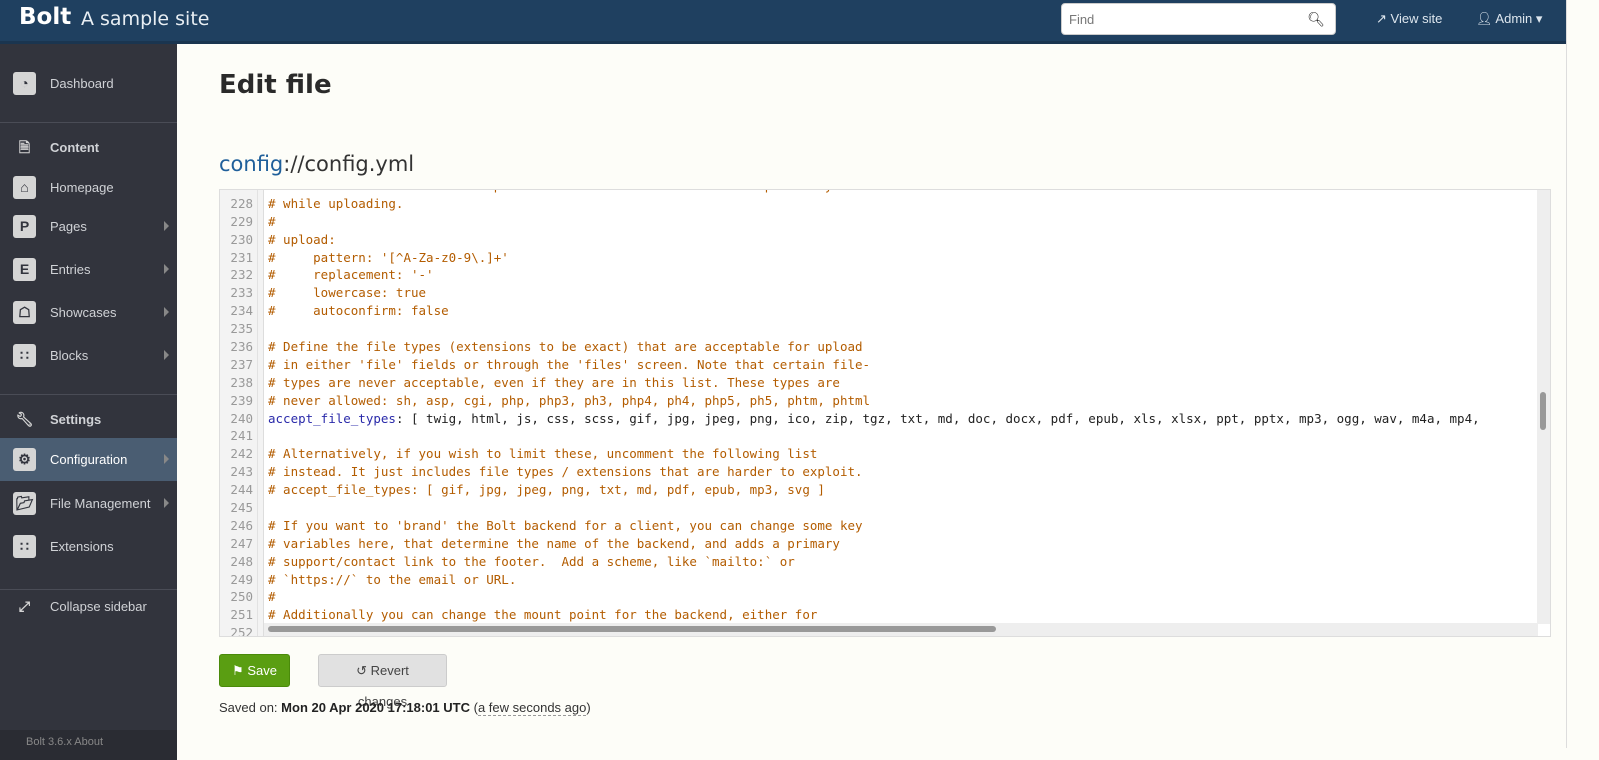 Image resolution: width=1599 pixels, height=760 pixels. What do you see at coordinates (241, 203) in the screenshot?
I see `line-number: 228` at bounding box center [241, 203].